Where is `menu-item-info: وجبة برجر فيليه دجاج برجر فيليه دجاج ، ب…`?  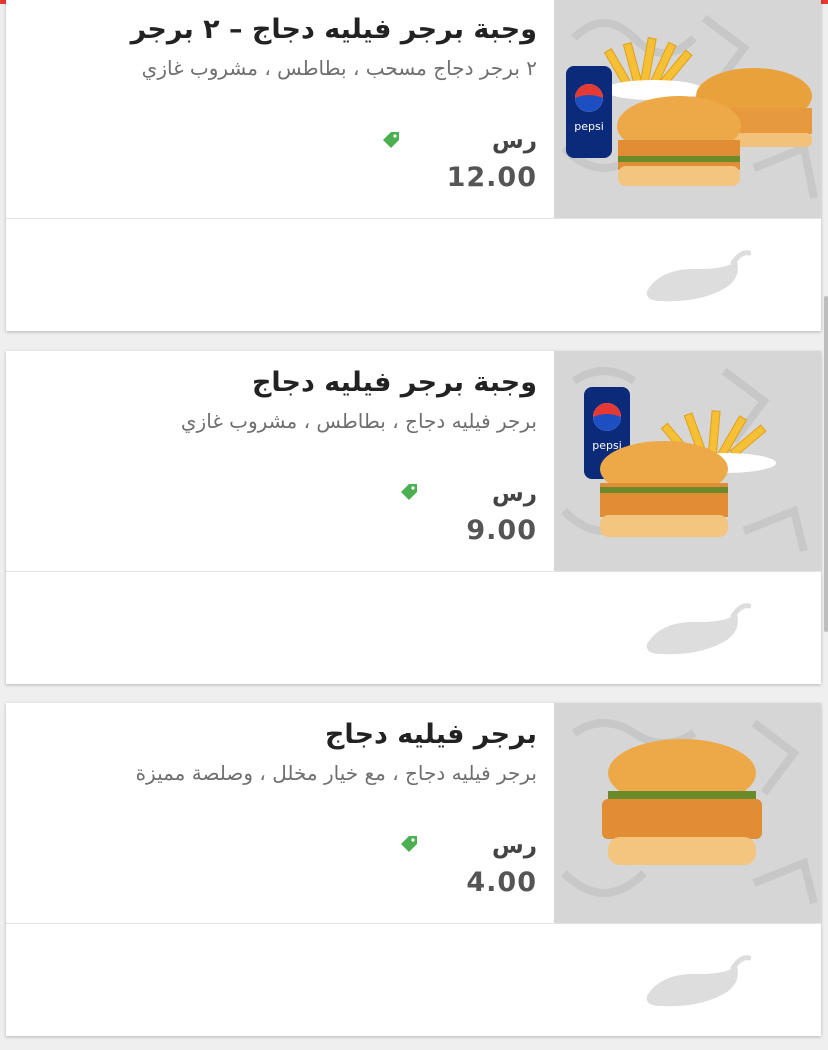 menu-item-info: وجبة برجر فيليه دجاج برجر فيليه دجاج ، ب… is located at coordinates (277, 461).